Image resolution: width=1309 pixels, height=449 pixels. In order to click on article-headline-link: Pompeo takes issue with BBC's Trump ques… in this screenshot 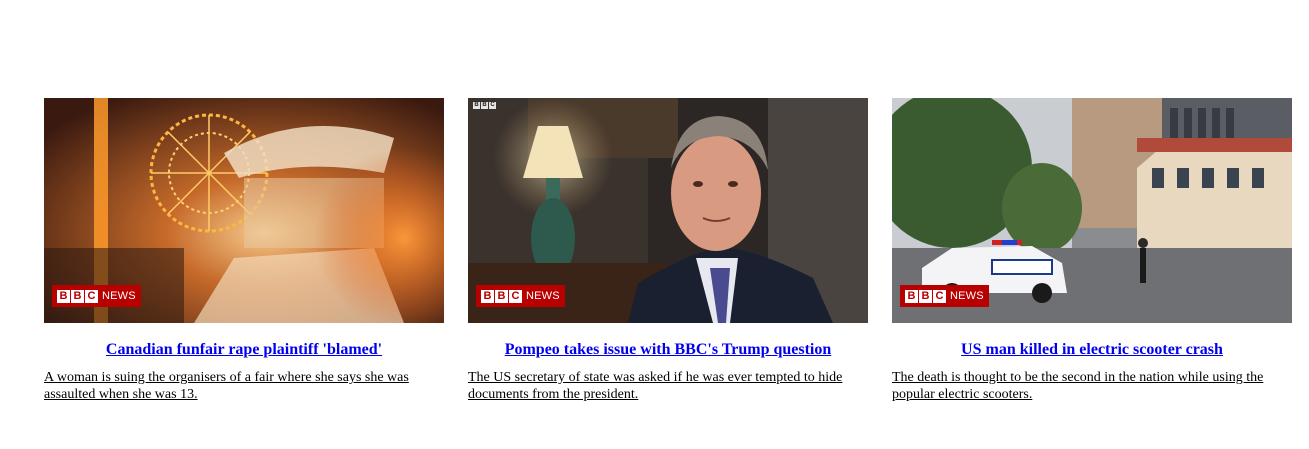, I will do `click(668, 350)`.